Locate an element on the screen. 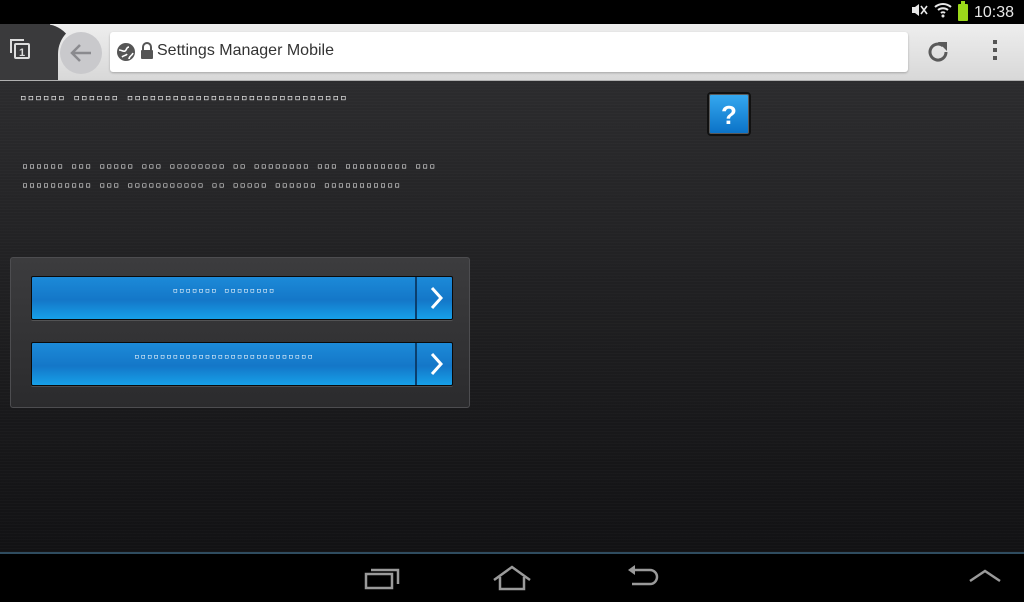  tab-switcher-button: 1 is located at coordinates (25, 52).